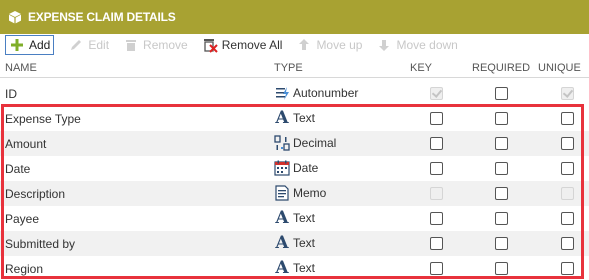 The height and width of the screenshot is (280, 589). I want to click on field-type: Autonumber, so click(316, 93).